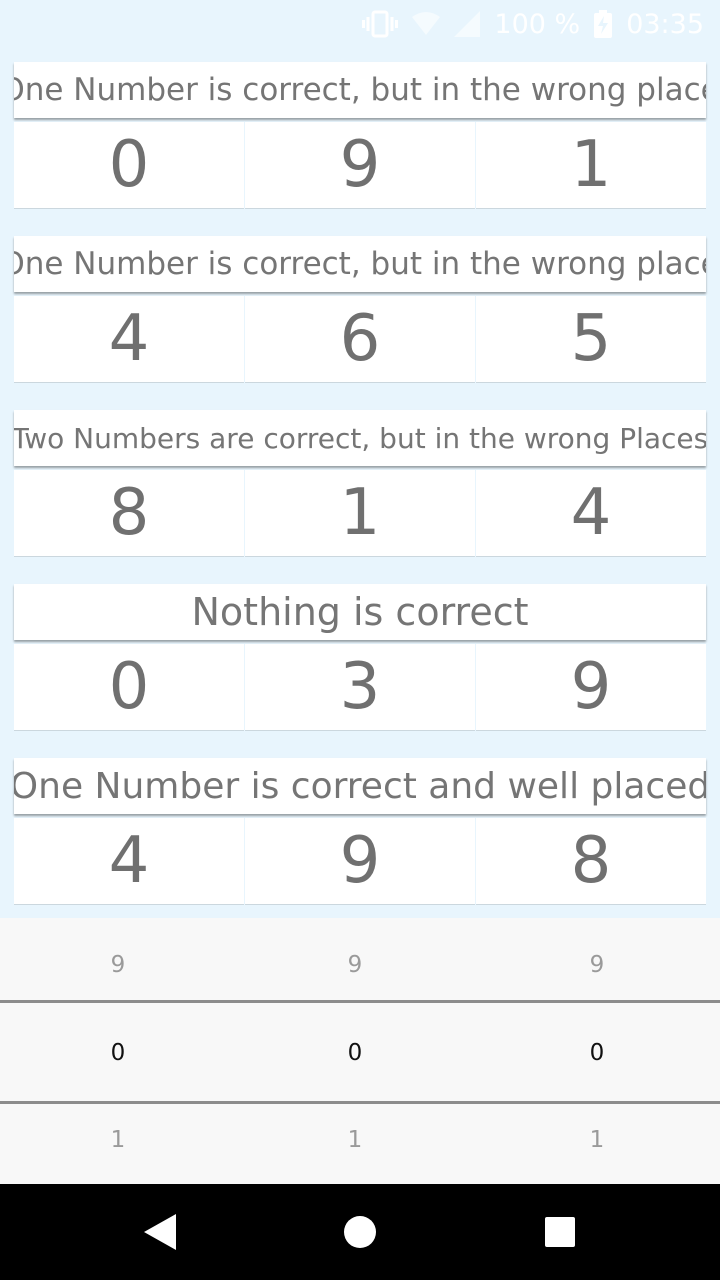 This screenshot has height=1280, width=720. Describe the element at coordinates (597, 1053) in the screenshot. I see `picker-selected-value-3: 0` at that location.